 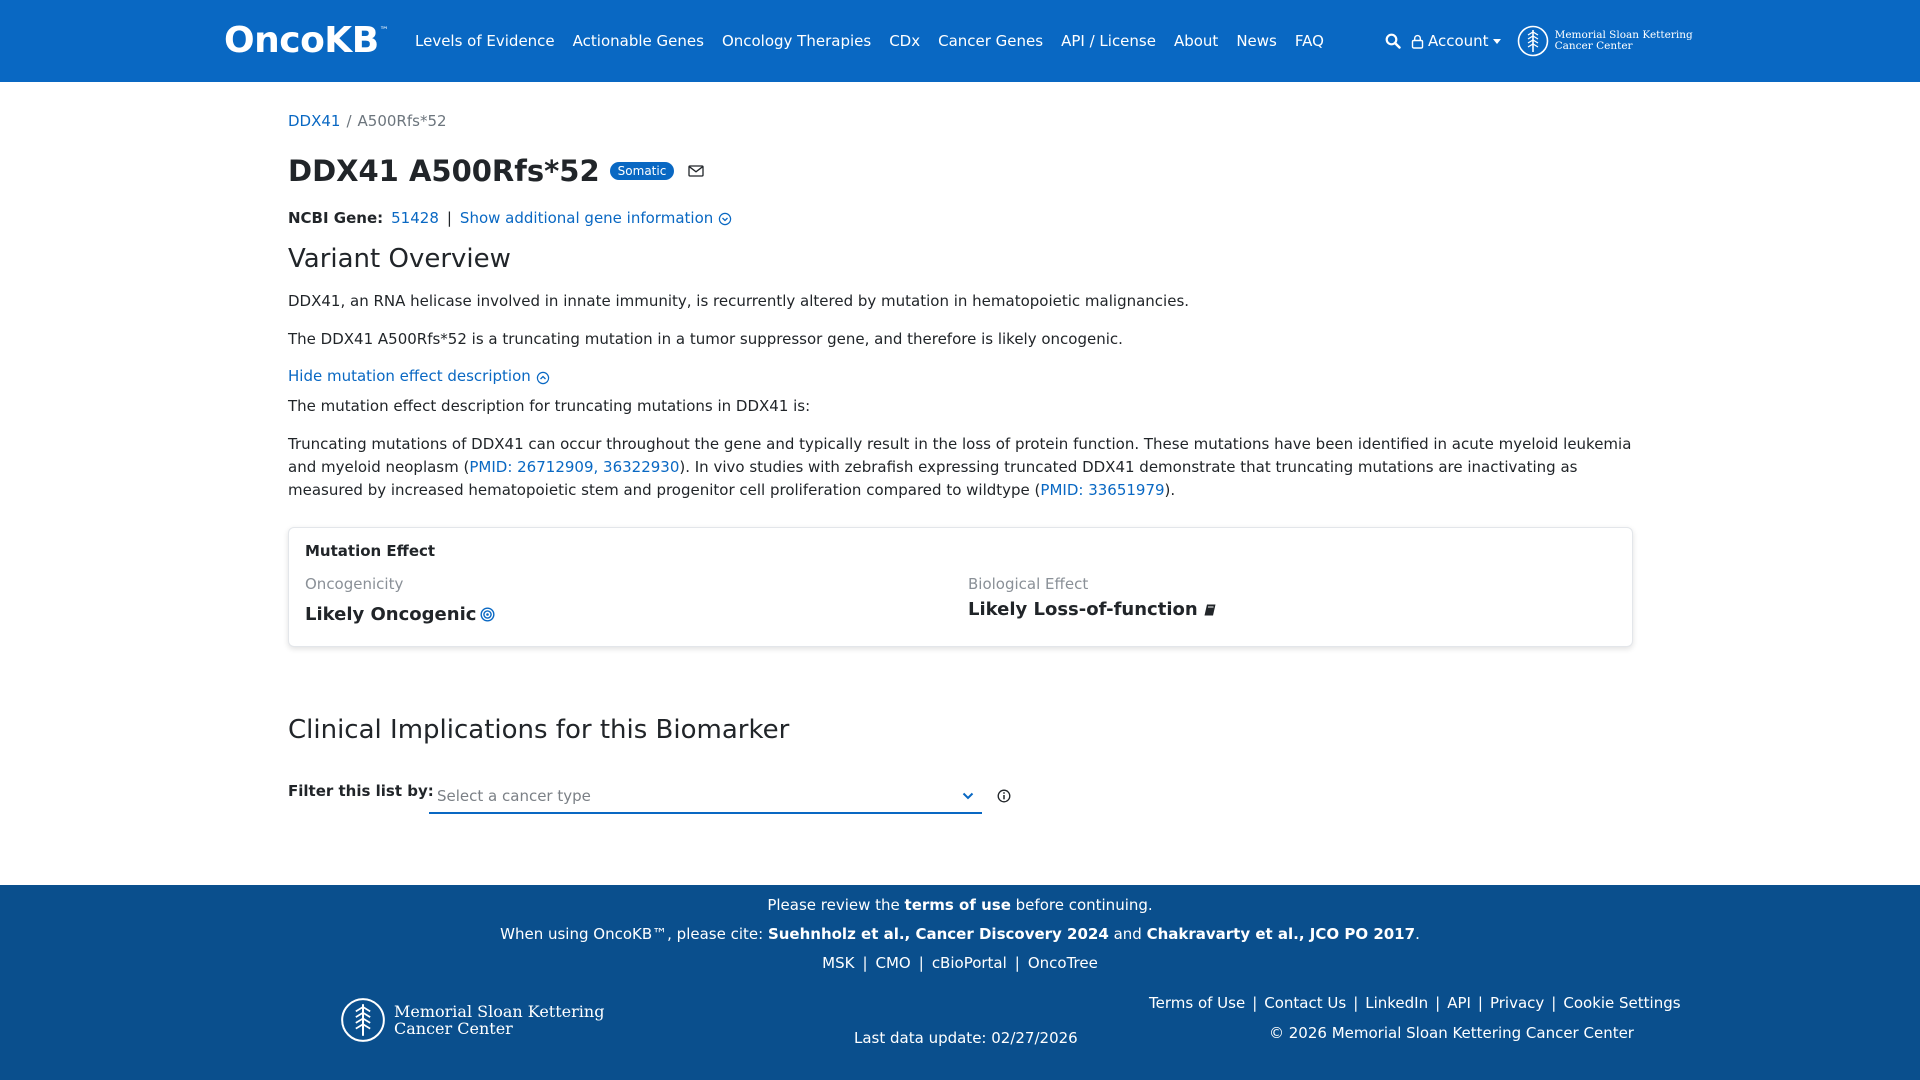 What do you see at coordinates (966, 1038) in the screenshot?
I see `last-data-update: Last data update: 02/27/2026` at bounding box center [966, 1038].